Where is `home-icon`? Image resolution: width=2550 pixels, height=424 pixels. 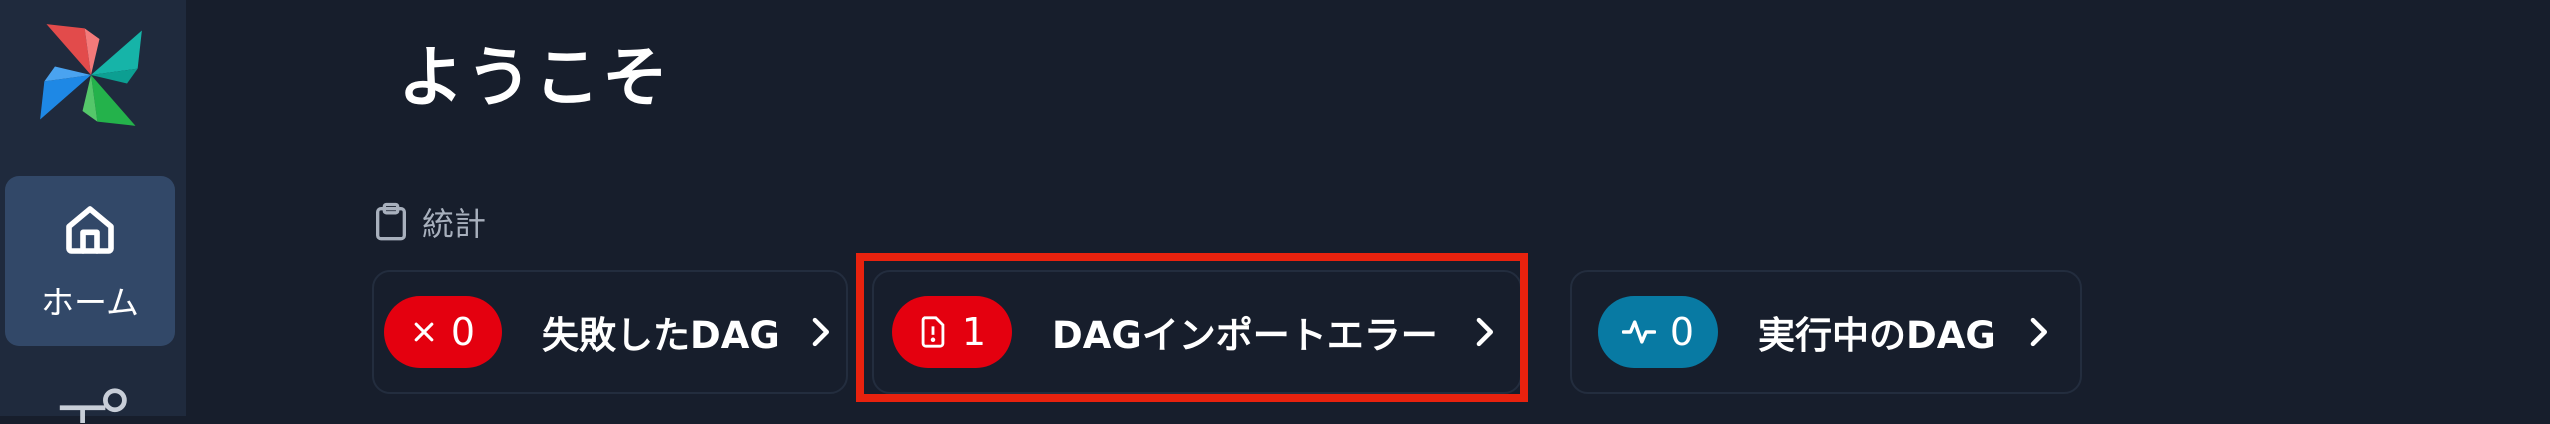
home-icon is located at coordinates (90, 230).